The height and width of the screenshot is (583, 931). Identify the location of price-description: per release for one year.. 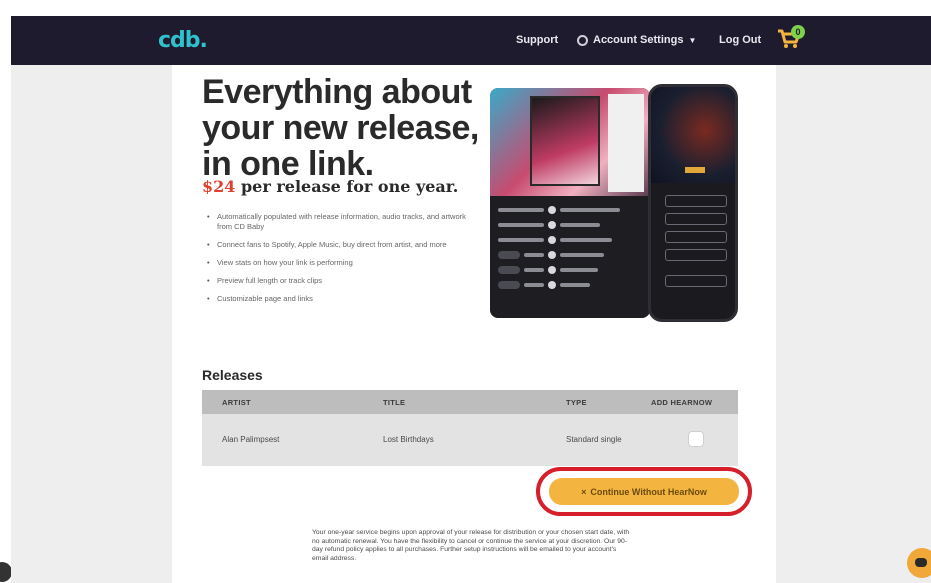
(347, 186).